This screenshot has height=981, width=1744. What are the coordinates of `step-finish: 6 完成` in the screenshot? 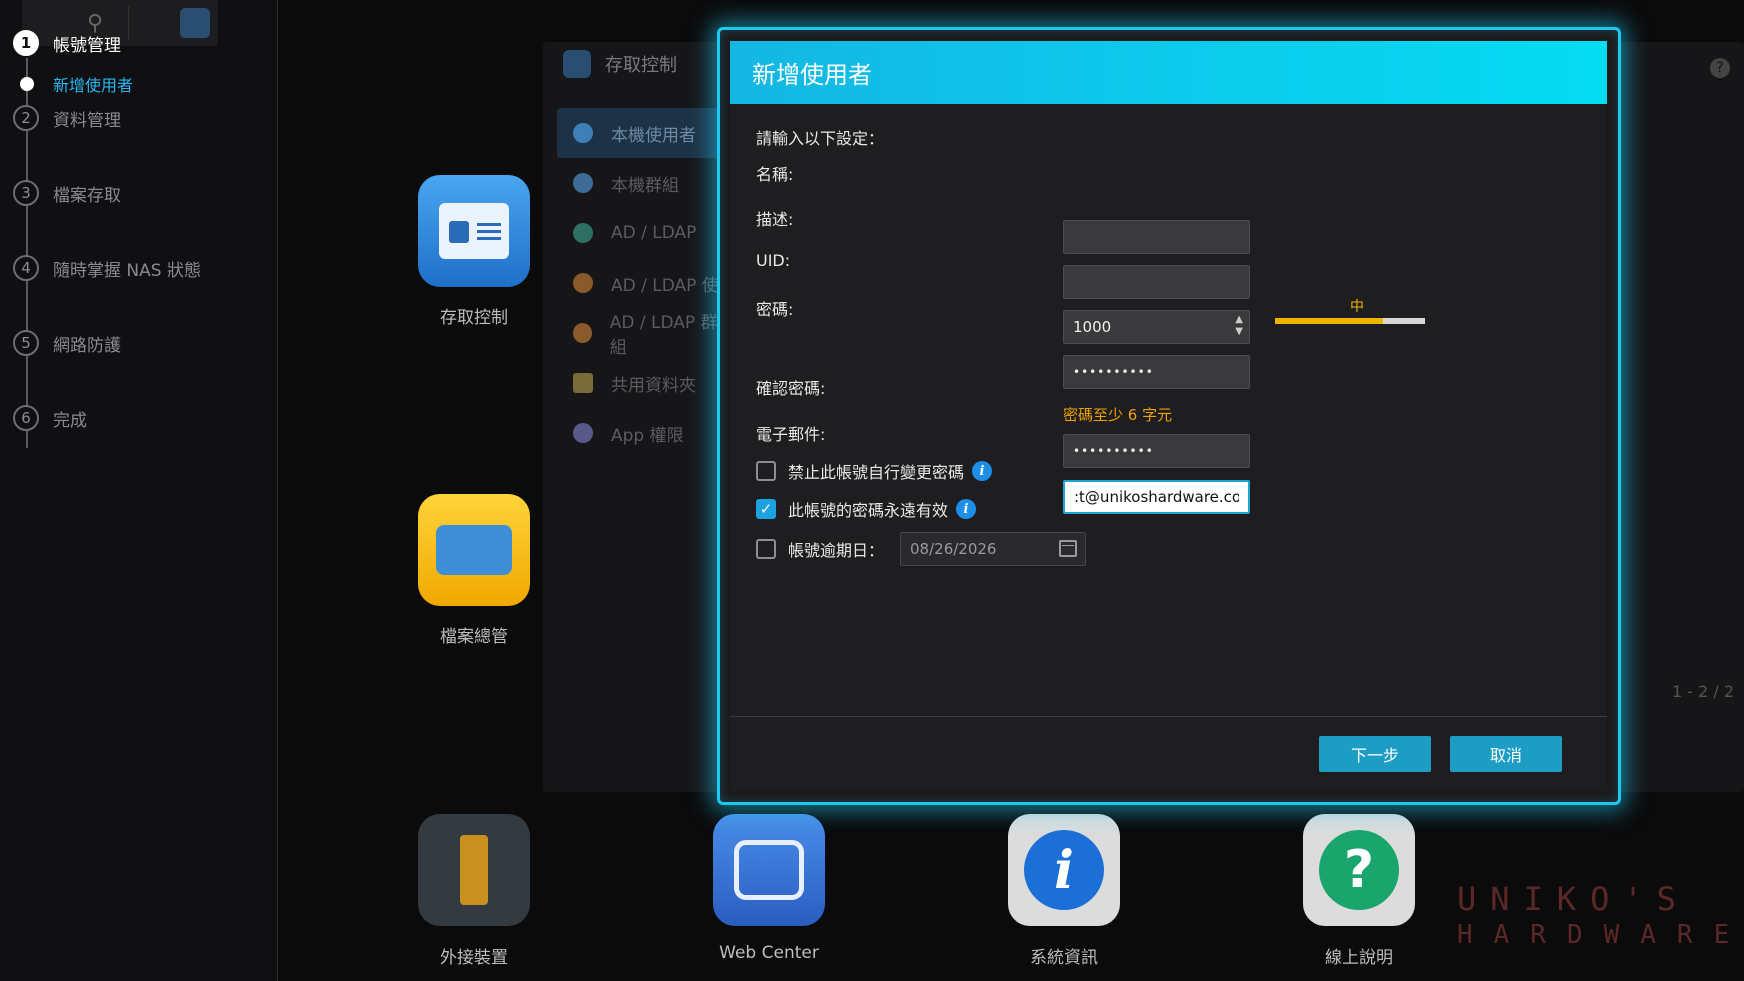 It's located at (50, 418).